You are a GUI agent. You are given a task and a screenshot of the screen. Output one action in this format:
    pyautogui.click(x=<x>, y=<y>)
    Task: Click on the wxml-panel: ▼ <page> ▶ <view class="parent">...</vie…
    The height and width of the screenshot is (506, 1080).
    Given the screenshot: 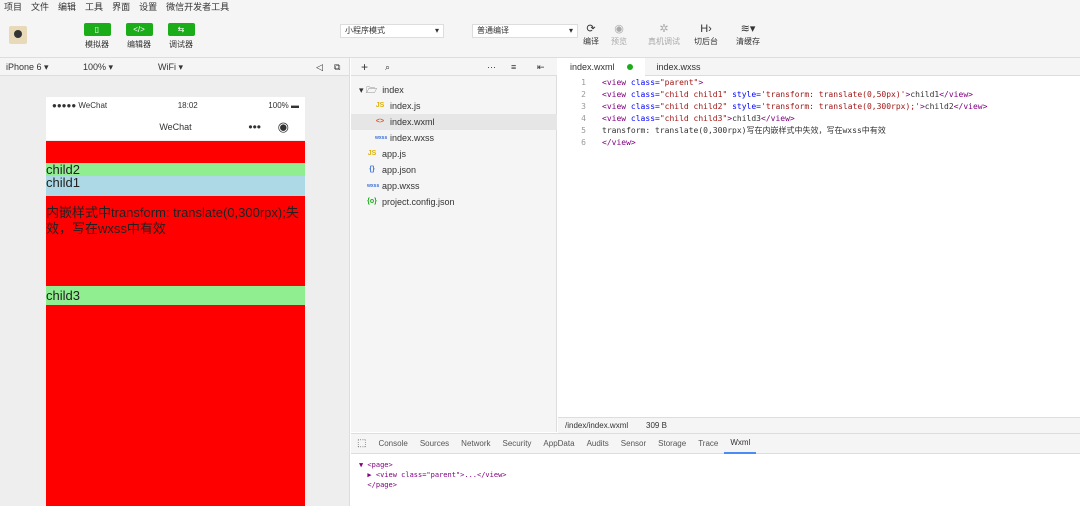 What is the action you would take?
    pyautogui.click(x=715, y=480)
    